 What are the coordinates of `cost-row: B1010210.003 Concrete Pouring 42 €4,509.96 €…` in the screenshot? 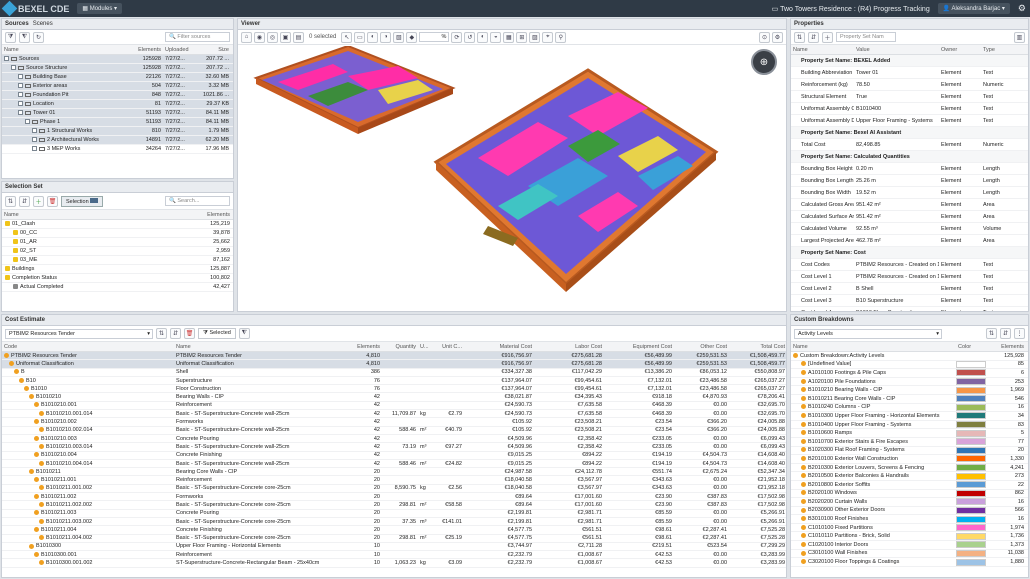 It's located at (394, 439).